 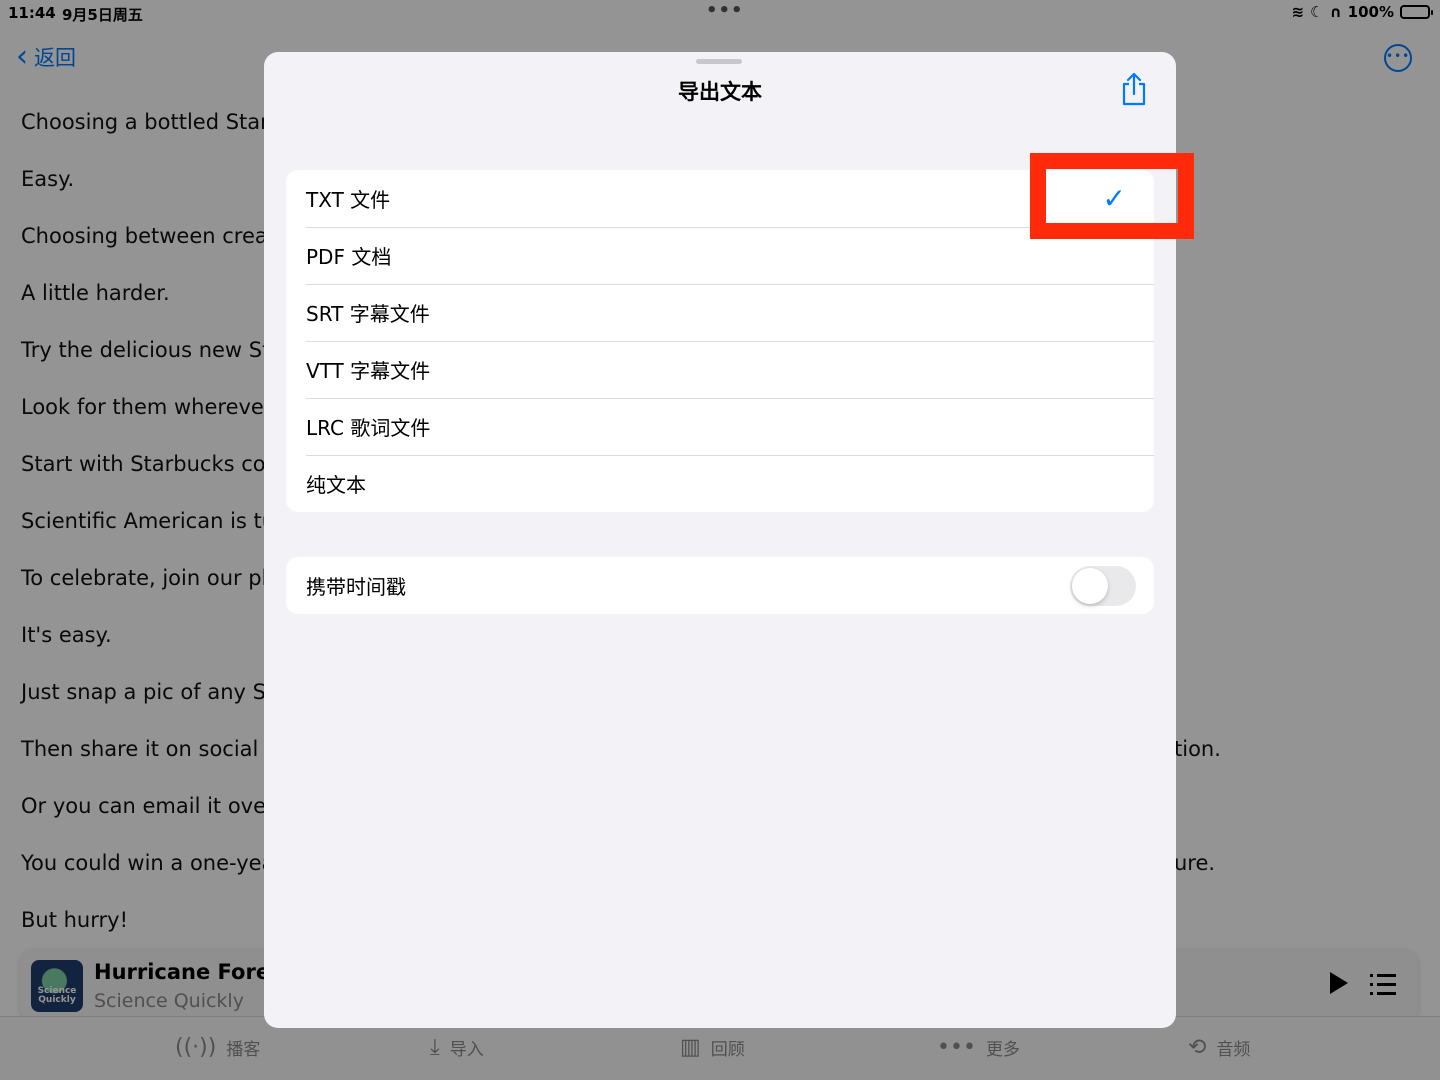 What do you see at coordinates (720, 92) in the screenshot?
I see `sheet-title: 导出文本` at bounding box center [720, 92].